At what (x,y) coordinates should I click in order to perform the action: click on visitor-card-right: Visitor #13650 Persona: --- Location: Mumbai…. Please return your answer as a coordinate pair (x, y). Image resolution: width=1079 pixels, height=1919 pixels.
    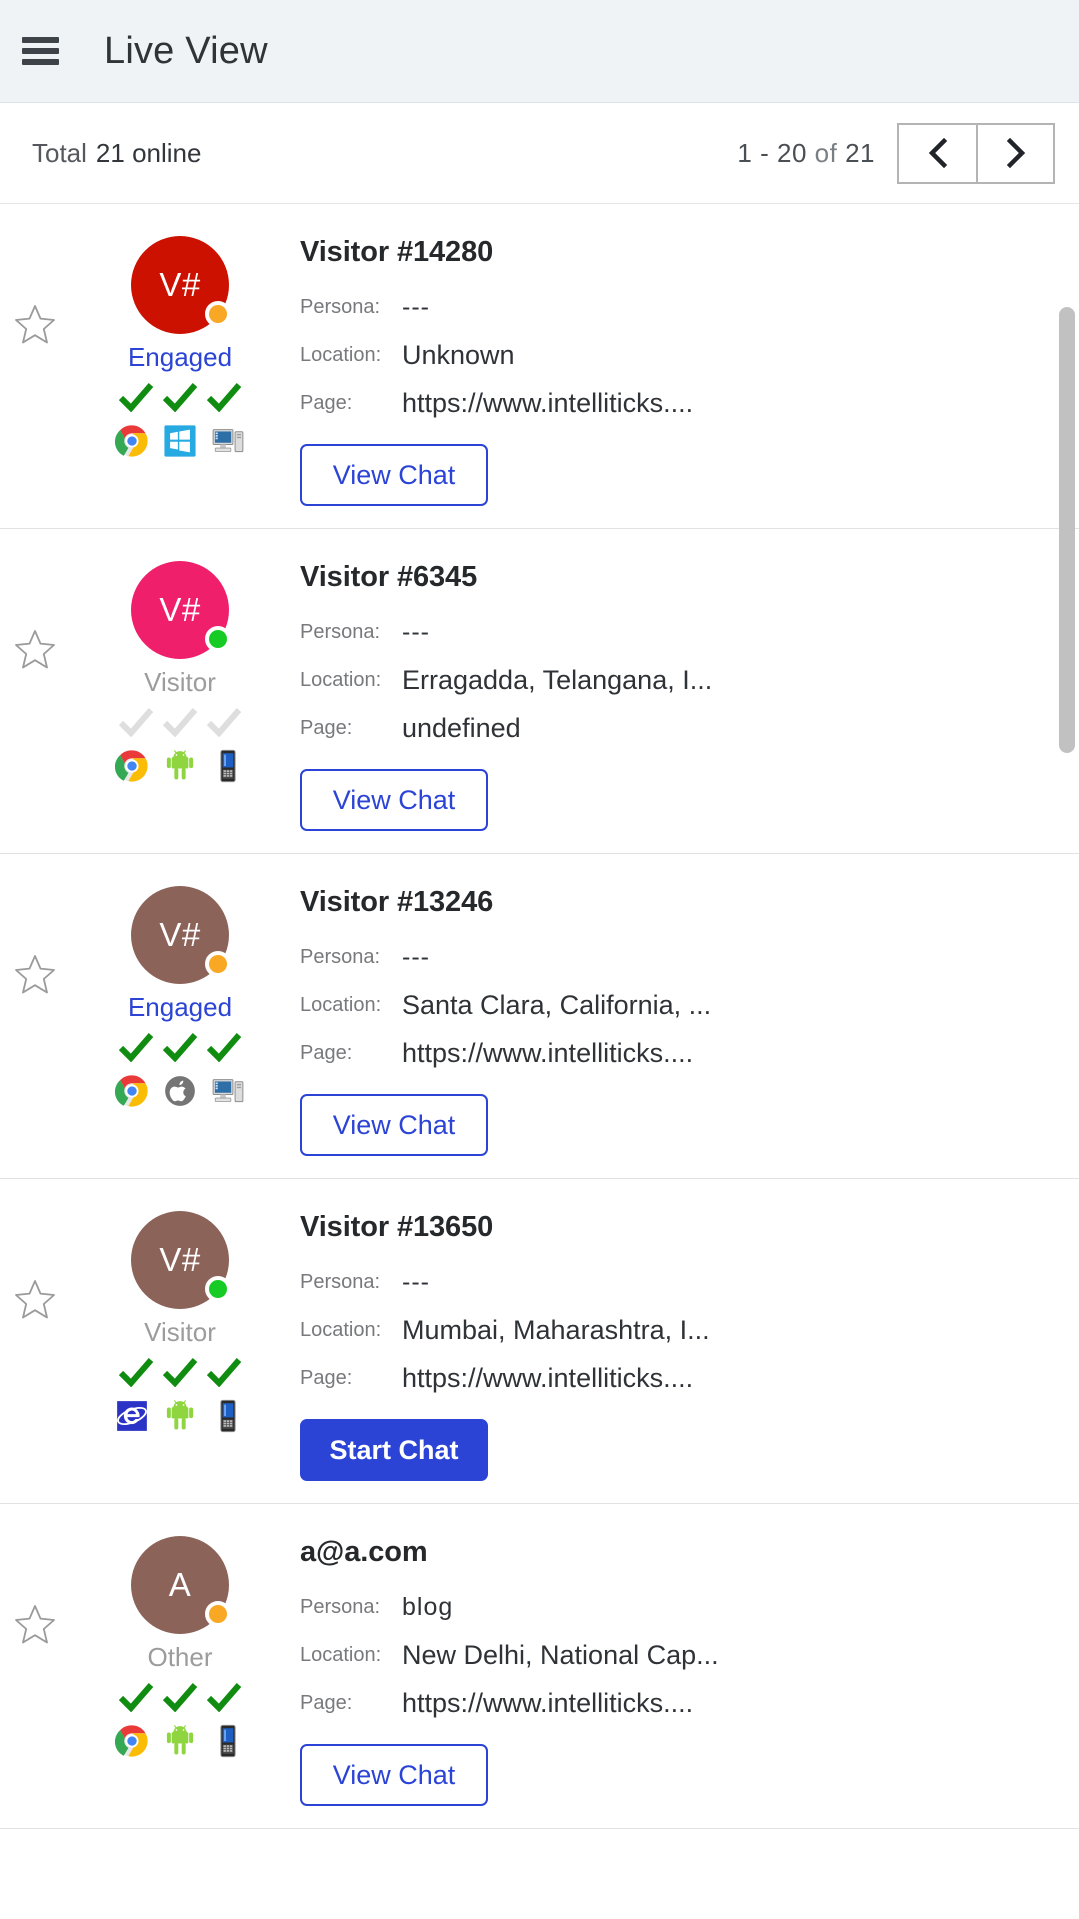
    Looking at the image, I should click on (689, 1339).